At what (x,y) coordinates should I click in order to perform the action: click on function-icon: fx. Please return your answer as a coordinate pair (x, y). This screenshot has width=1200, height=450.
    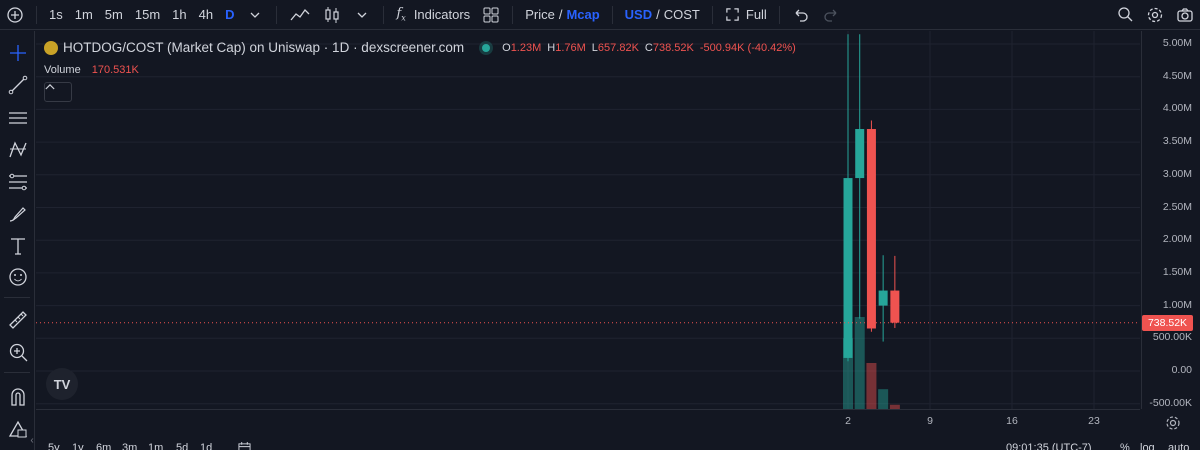
    Looking at the image, I should click on (401, 14).